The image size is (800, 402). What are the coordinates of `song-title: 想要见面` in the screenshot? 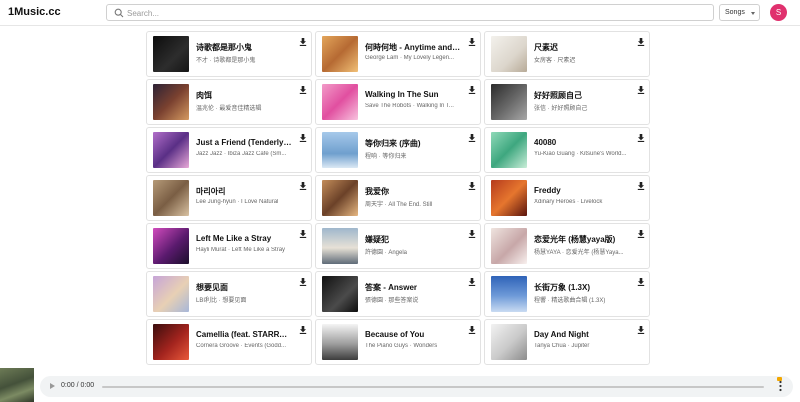 It's located at (244, 287).